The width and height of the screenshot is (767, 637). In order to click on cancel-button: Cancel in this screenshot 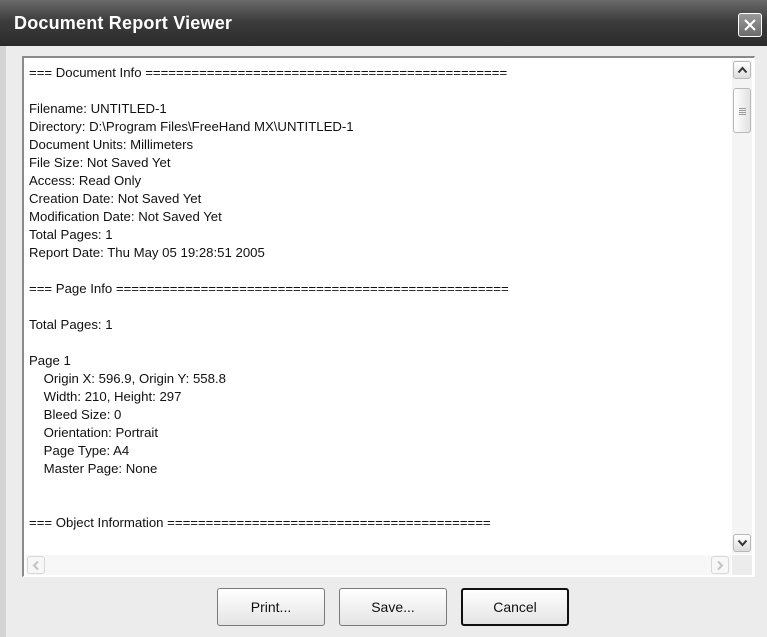, I will do `click(515, 607)`.